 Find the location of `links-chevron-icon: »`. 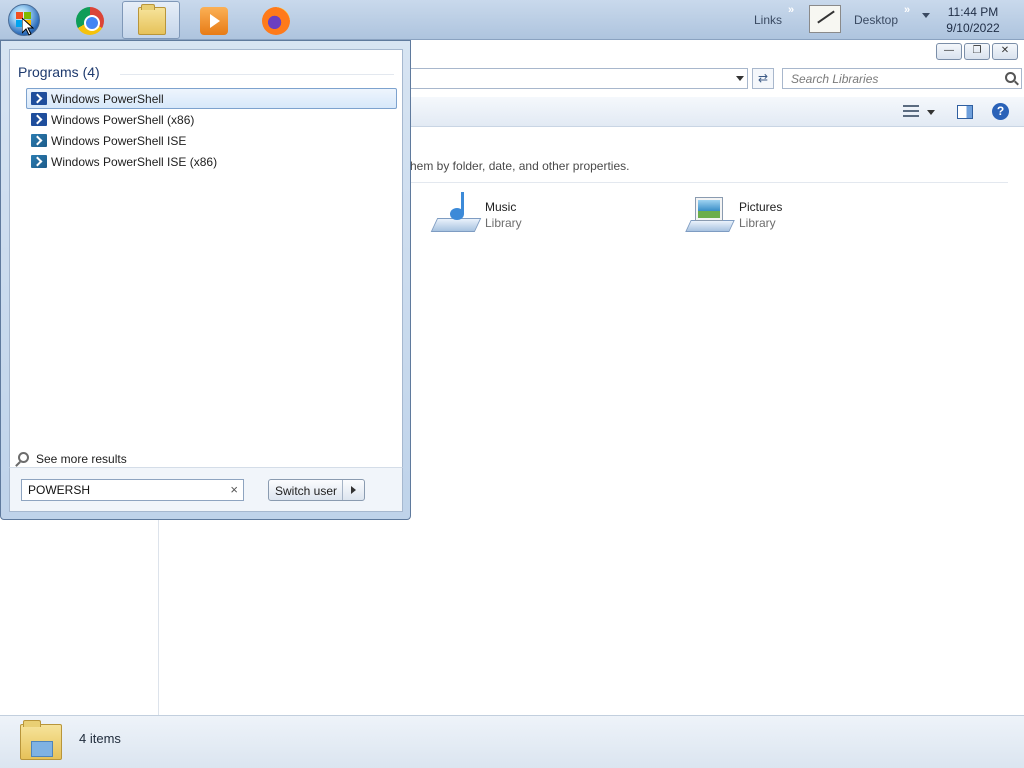

links-chevron-icon: » is located at coordinates (791, 10).